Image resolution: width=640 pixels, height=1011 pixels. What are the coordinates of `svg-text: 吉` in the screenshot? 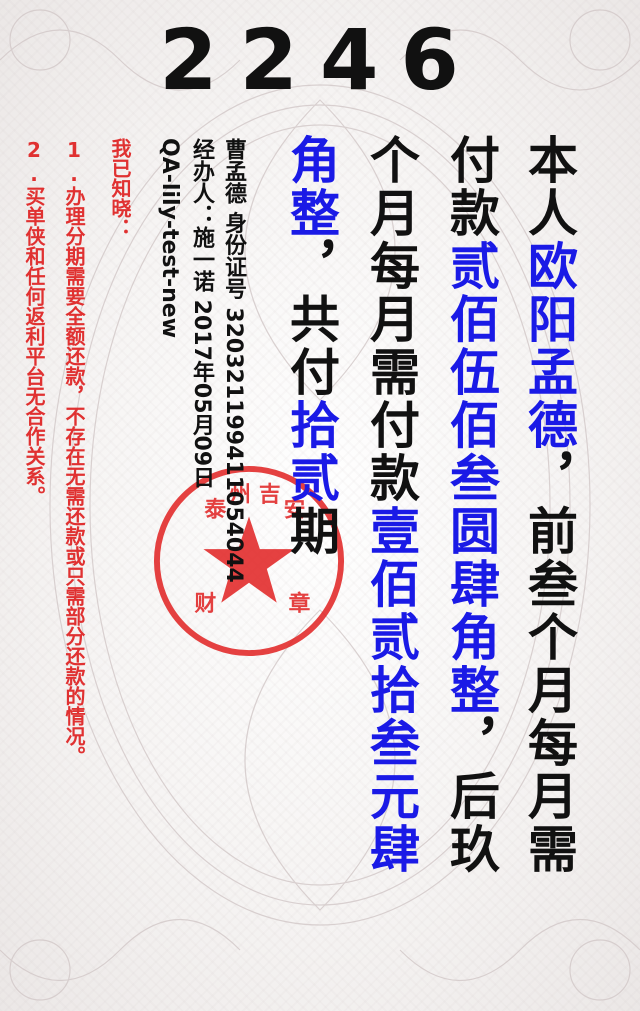 It's located at (270, 495).